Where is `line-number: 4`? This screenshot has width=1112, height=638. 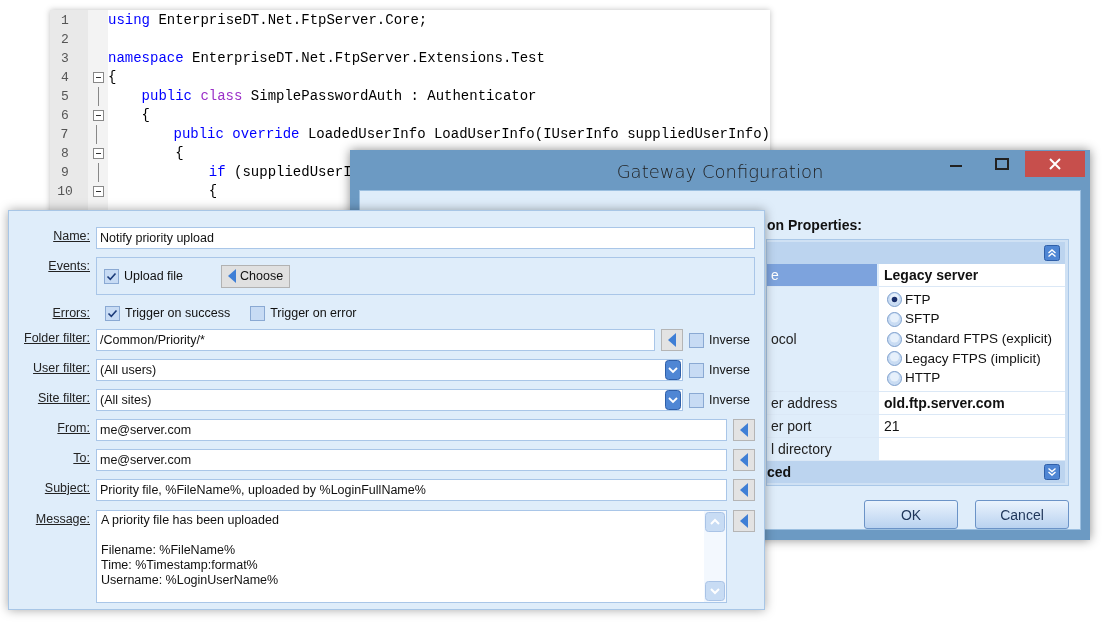 line-number: 4 is located at coordinates (65, 77).